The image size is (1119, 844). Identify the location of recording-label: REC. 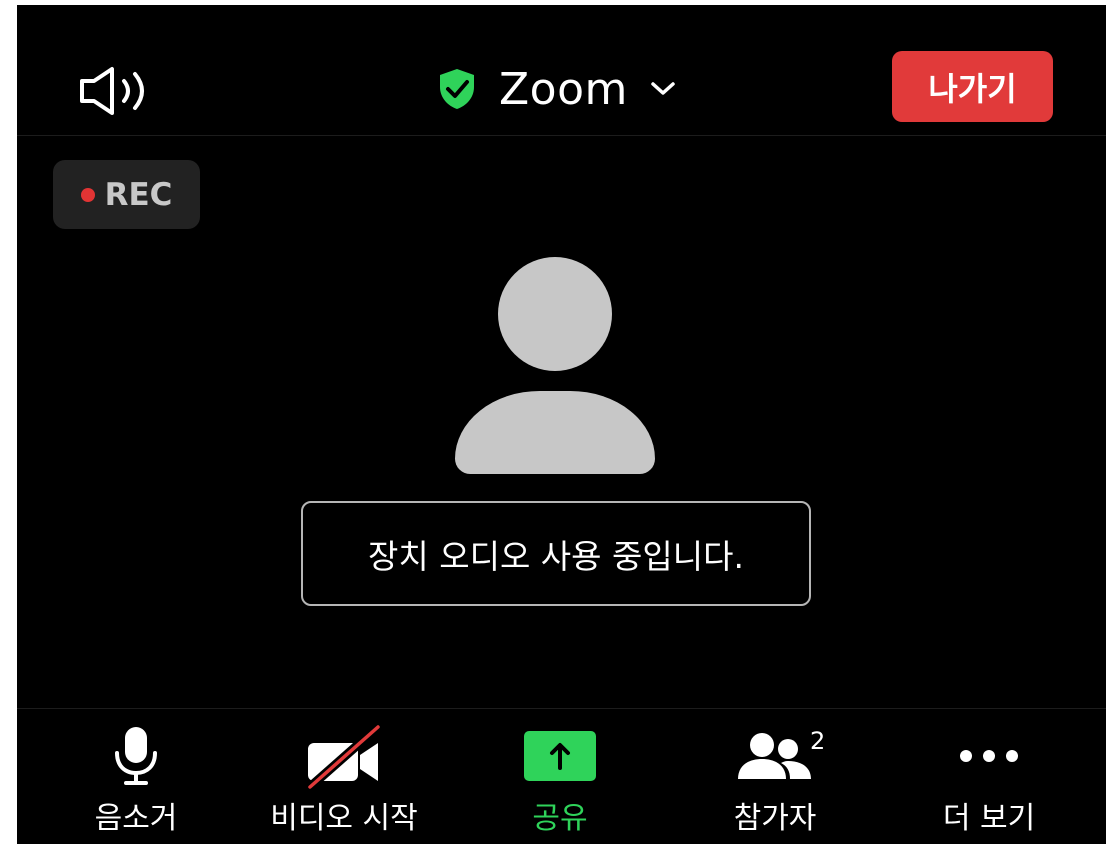
(138, 194).